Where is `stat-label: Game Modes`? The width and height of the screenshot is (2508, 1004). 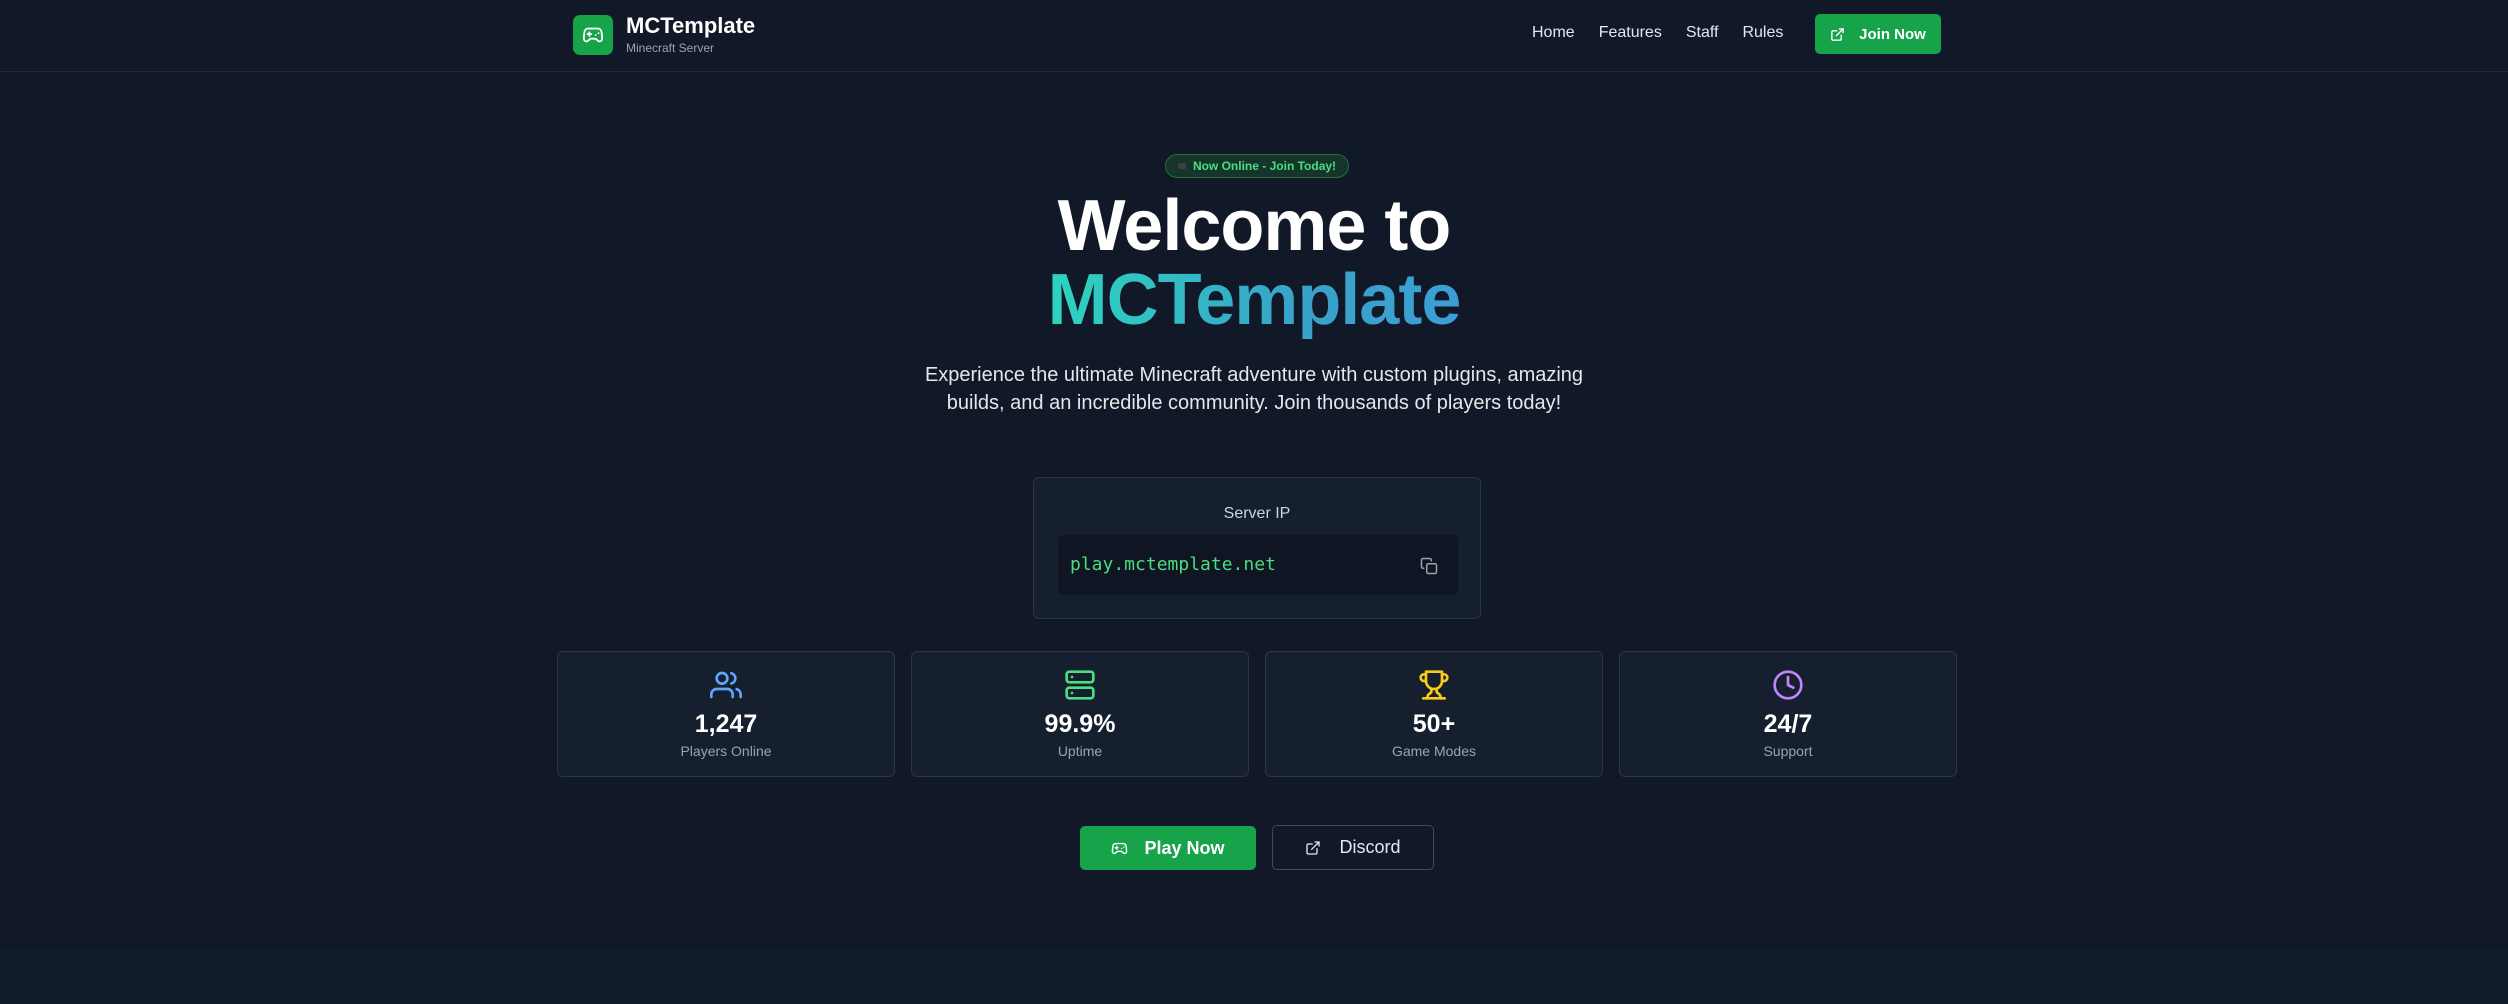
stat-label: Game Modes is located at coordinates (1434, 751).